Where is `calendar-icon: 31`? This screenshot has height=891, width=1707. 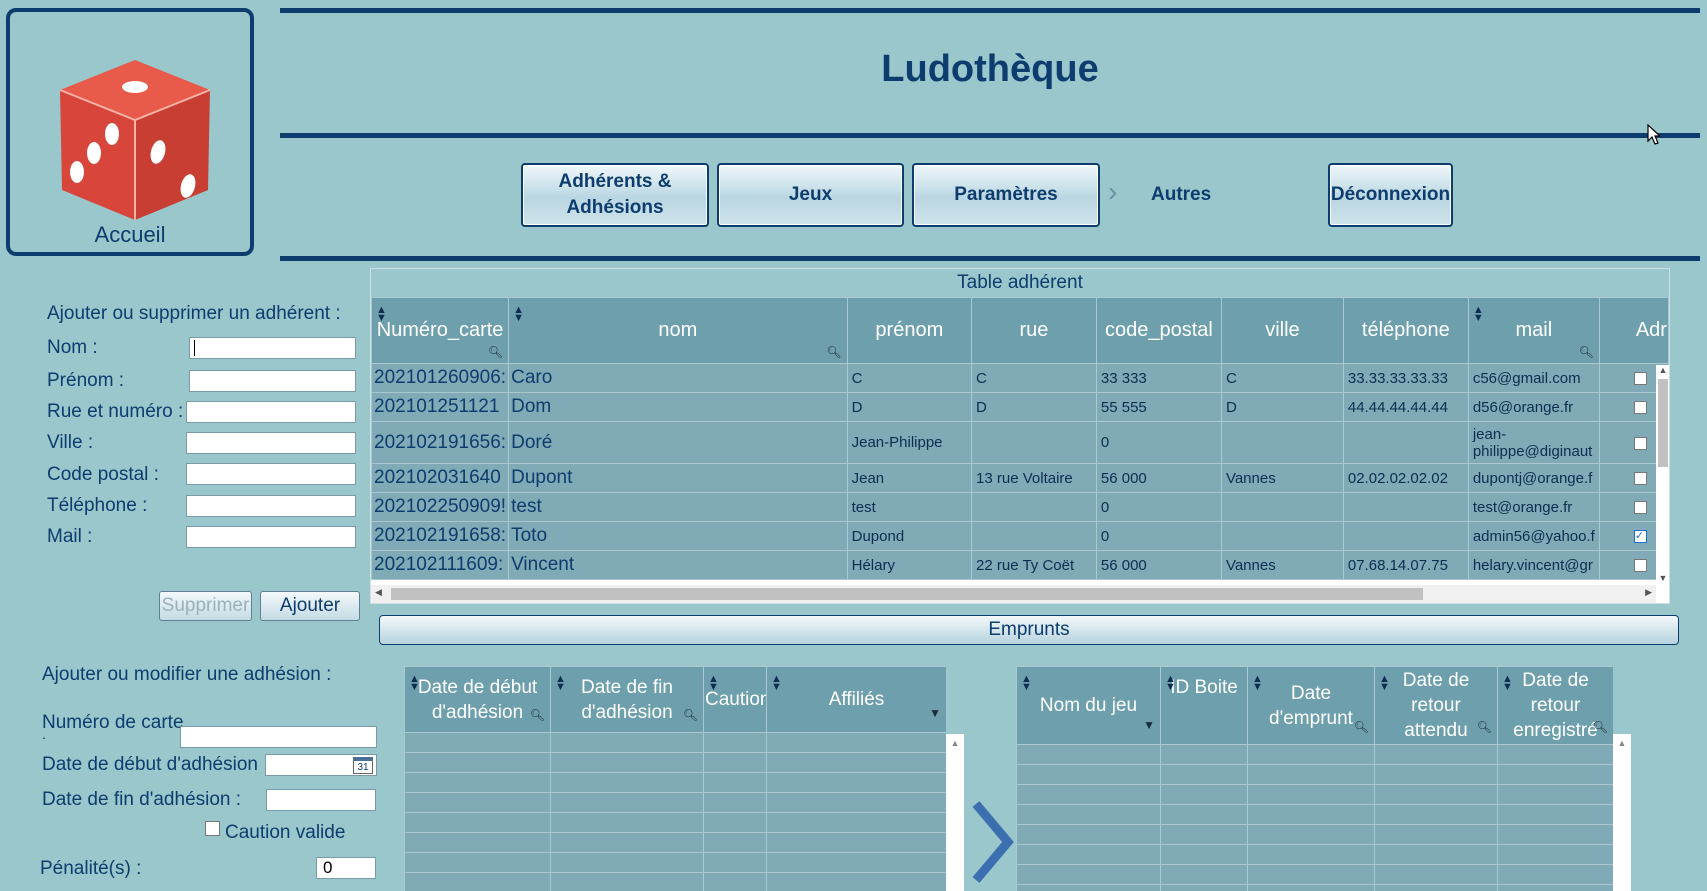 calendar-icon: 31 is located at coordinates (363, 765).